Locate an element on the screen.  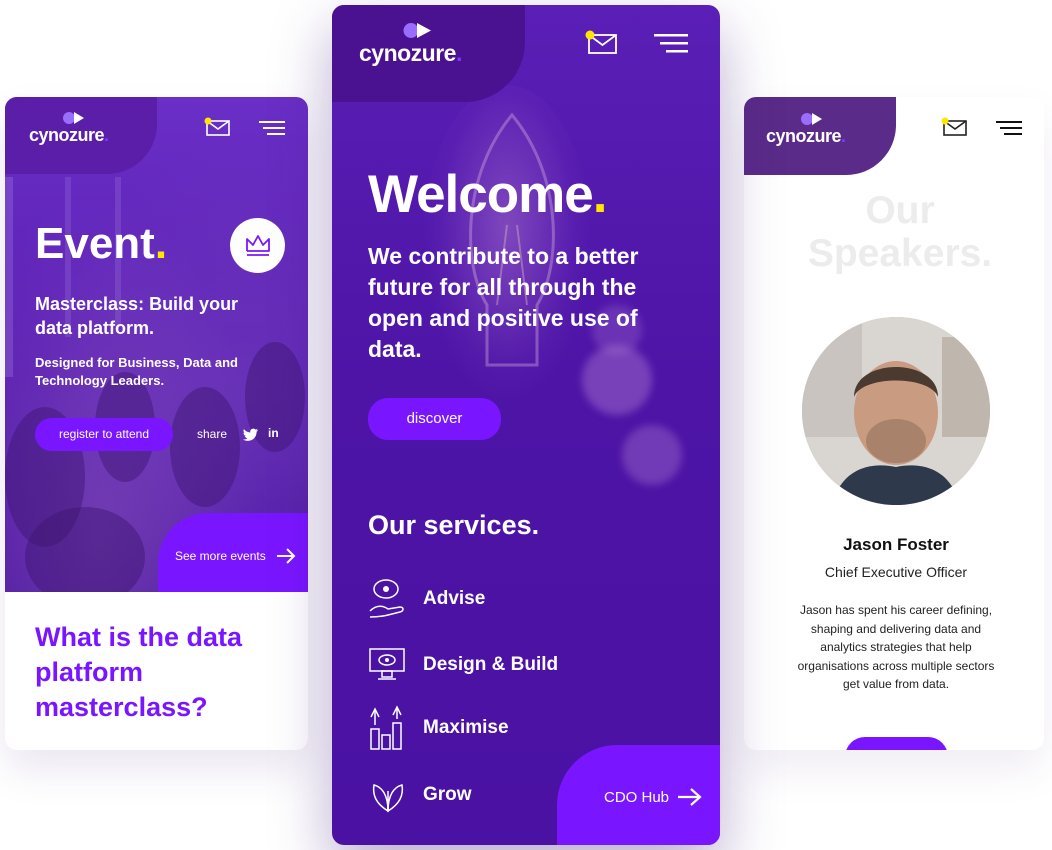
twitter-icon is located at coordinates (251, 434).